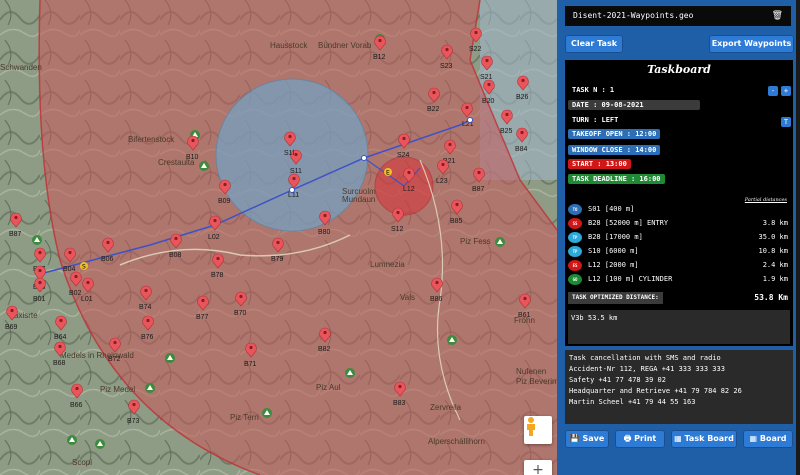 This screenshot has height=475, width=800. Describe the element at coordinates (574, 438) in the screenshot. I see `save-icon: 💾` at that location.